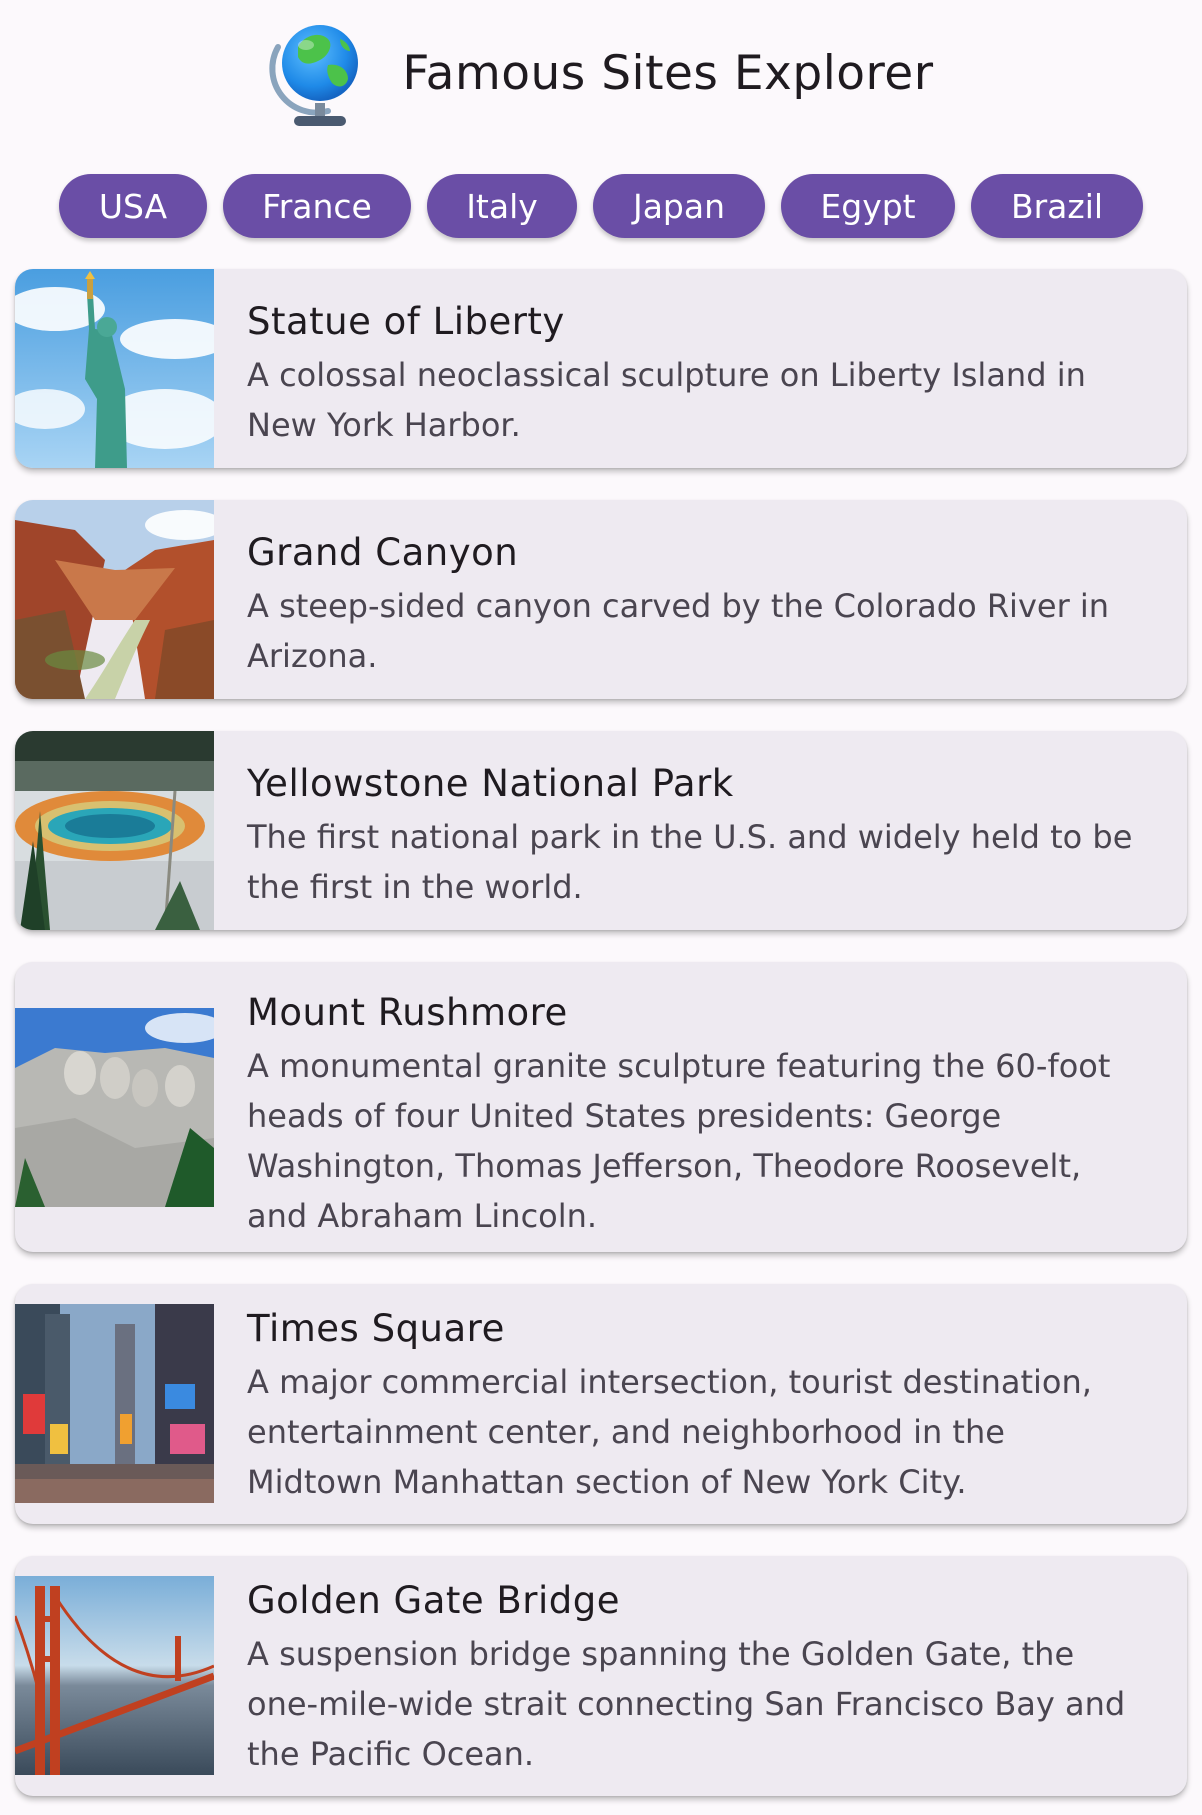 This screenshot has height=1815, width=1202. Describe the element at coordinates (133, 206) in the screenshot. I see `country-chip-usa: USA` at that location.